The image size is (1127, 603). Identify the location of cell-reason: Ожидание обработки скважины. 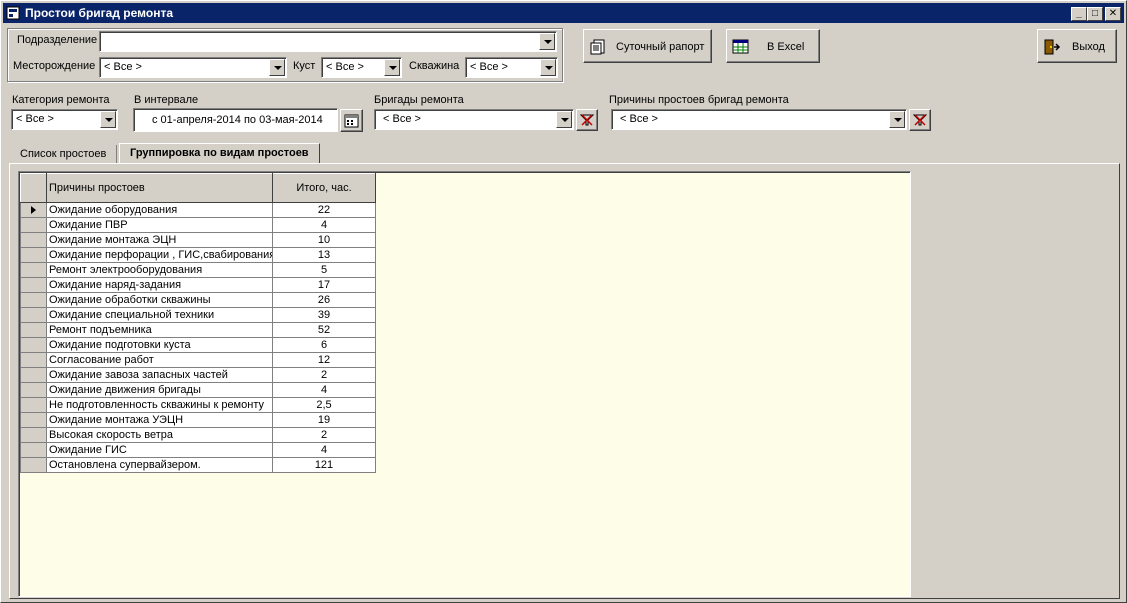
(159, 300).